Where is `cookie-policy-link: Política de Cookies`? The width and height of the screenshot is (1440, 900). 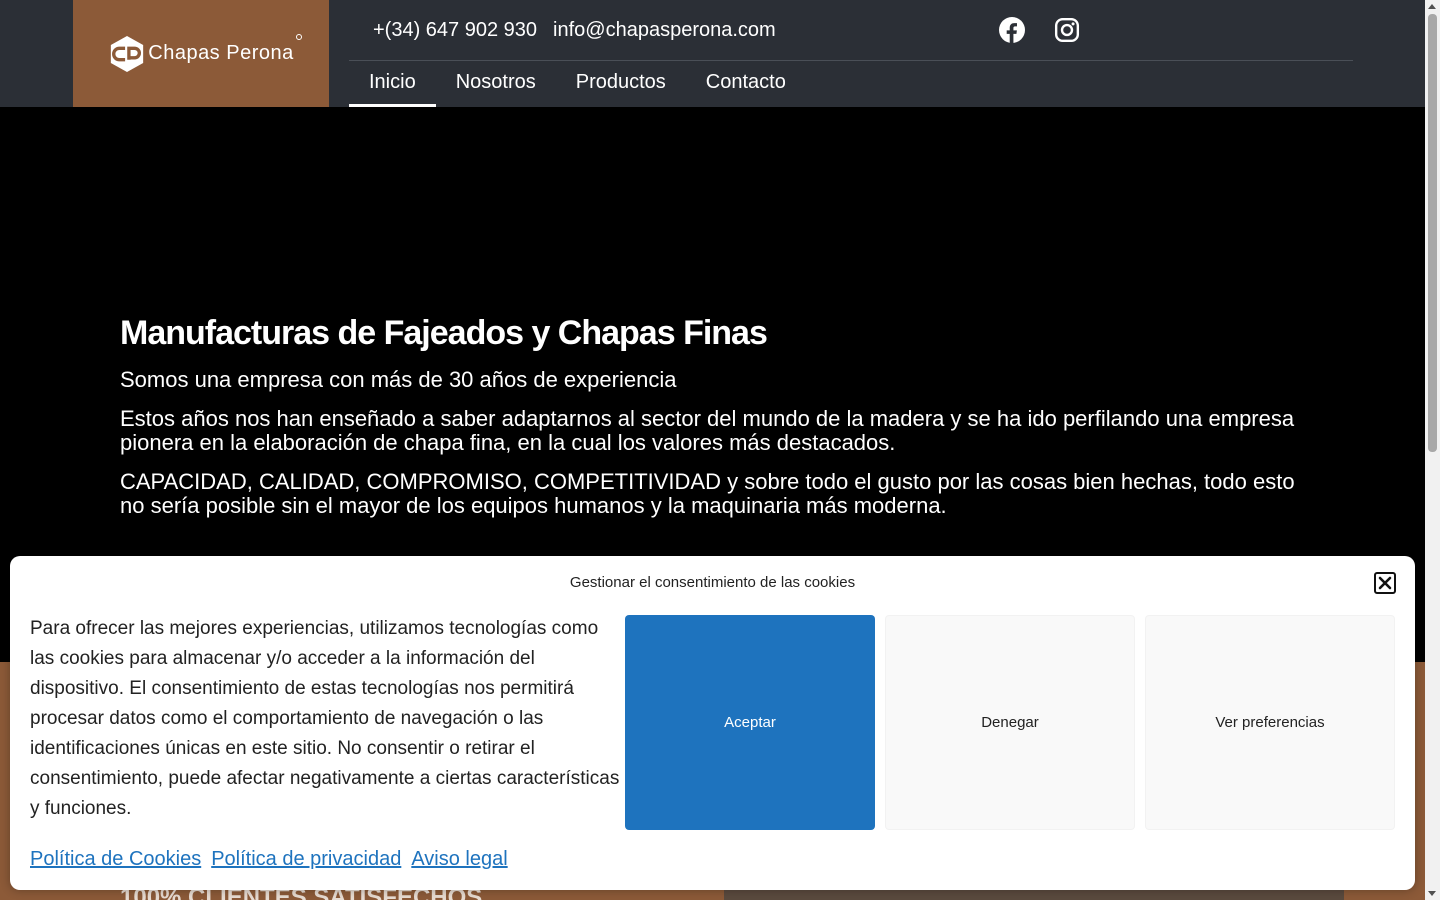
cookie-policy-link: Política de Cookies is located at coordinates (115, 859).